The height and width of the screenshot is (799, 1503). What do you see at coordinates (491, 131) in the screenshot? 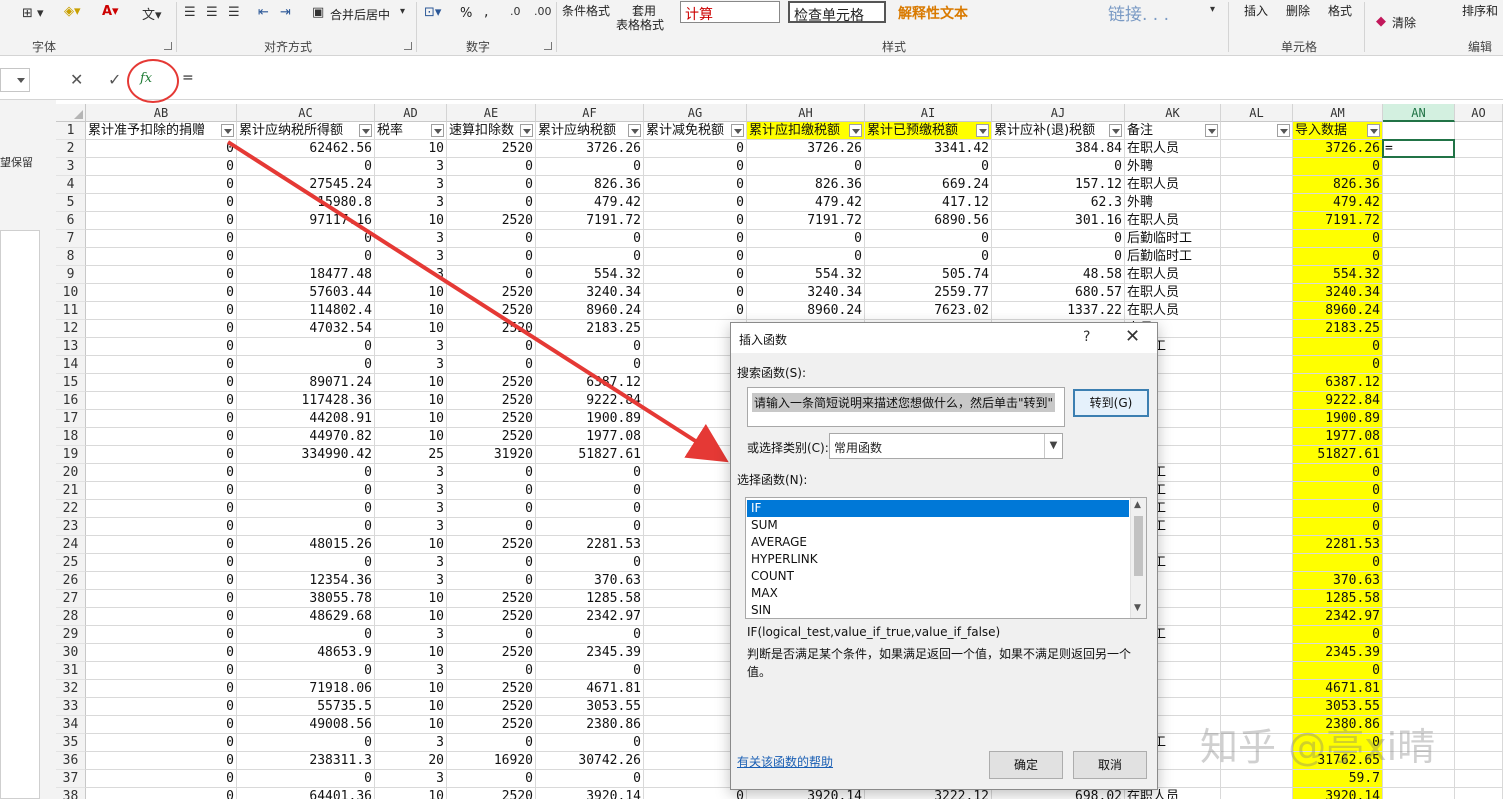
I see `header-cell: 速算扣除数` at bounding box center [491, 131].